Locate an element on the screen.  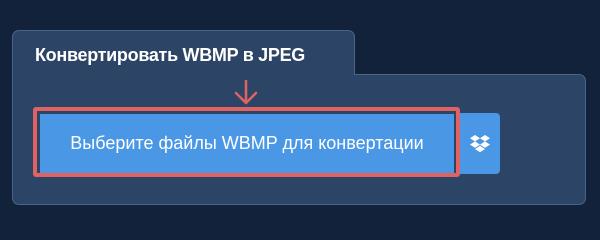
panel-seam is located at coordinates (183, 74).